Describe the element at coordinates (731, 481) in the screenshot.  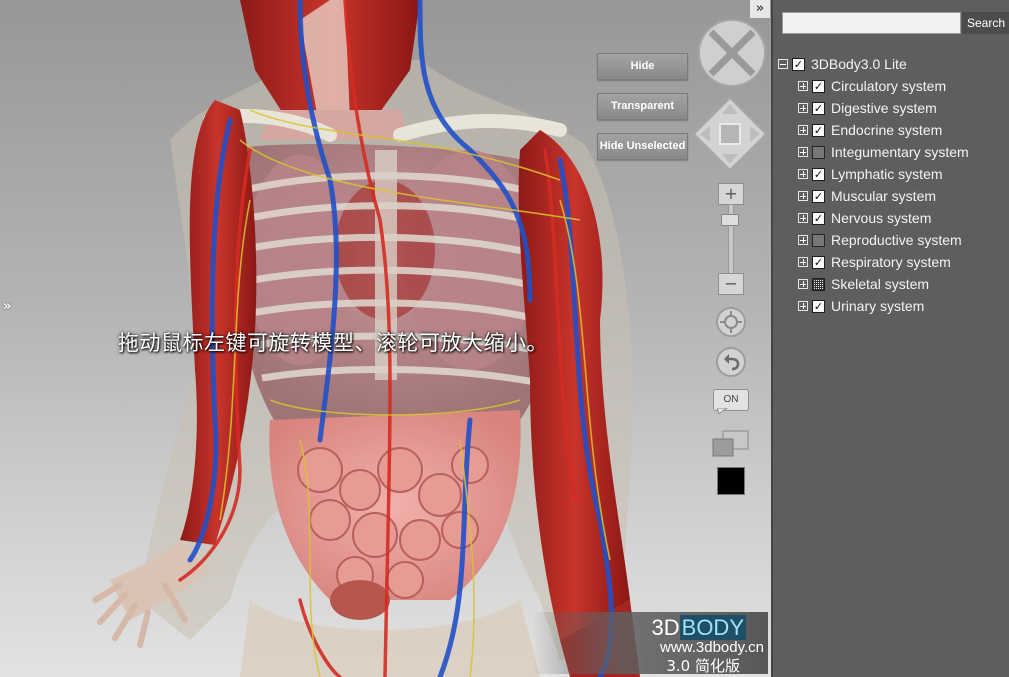
I see `background-color-swatch` at that location.